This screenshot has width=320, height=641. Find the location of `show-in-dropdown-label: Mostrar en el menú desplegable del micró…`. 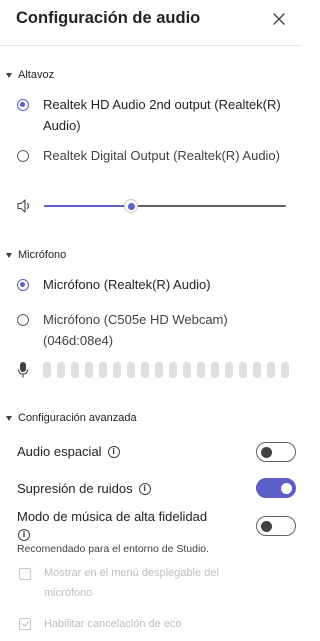

show-in-dropdown-label: Mostrar en el menú desplegable del micró… is located at coordinates (131, 583).